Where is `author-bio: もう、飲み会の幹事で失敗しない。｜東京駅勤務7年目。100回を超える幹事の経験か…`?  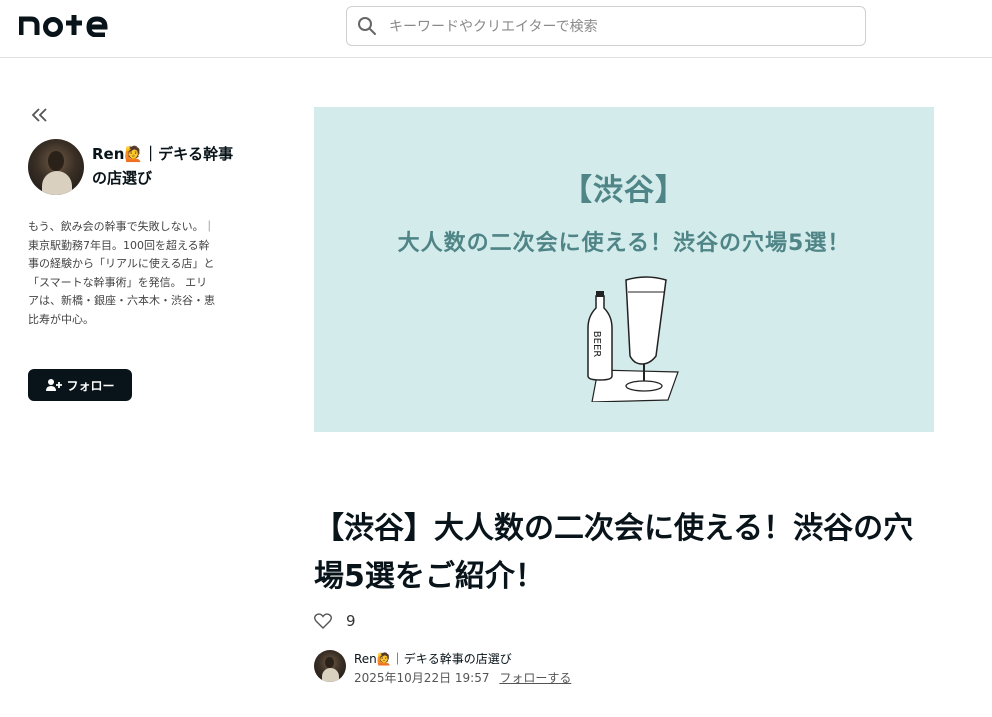 author-bio: もう、飲み会の幹事で失敗しない。｜東京駅勤務7年目。100回を超える幹事の経験か… is located at coordinates (121, 273).